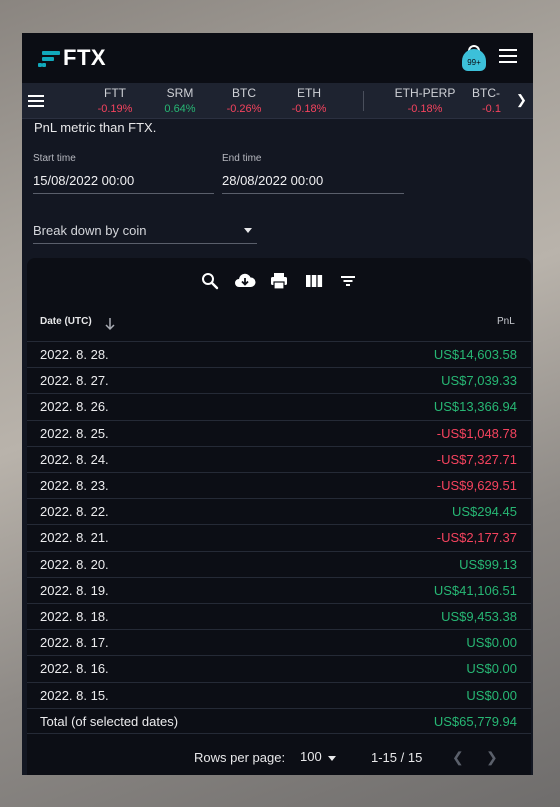 The image size is (560, 807). Describe the element at coordinates (488, 564) in the screenshot. I see `row-pnl: US$99.13` at that location.